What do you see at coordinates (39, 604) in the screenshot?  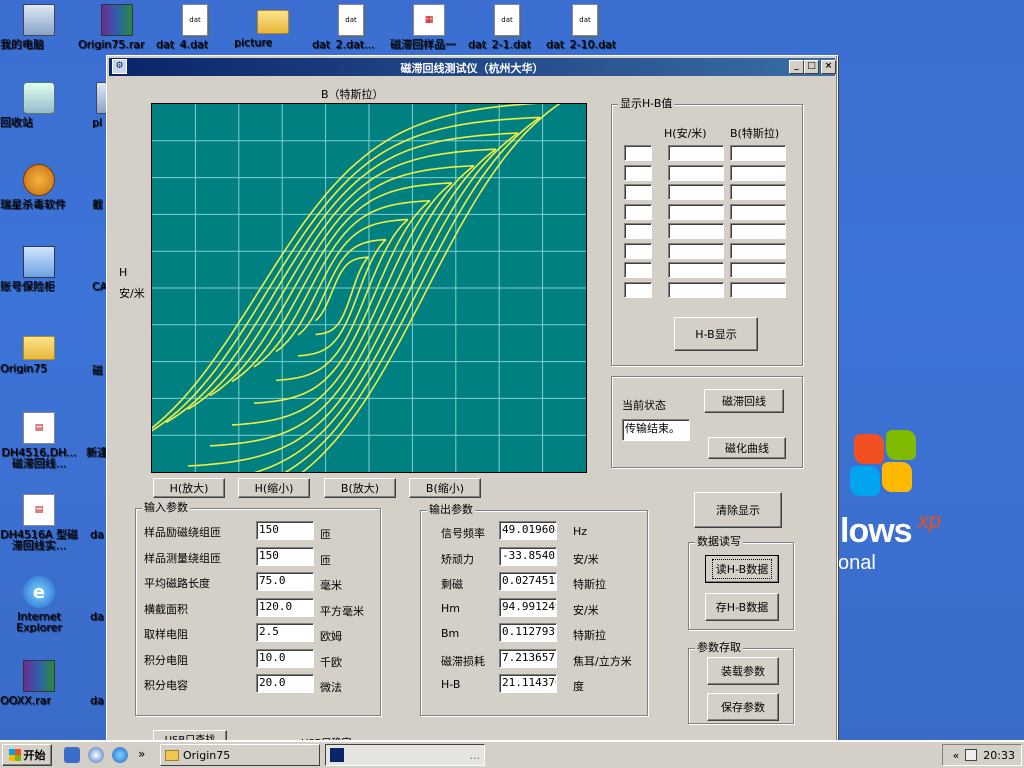 I see `desktop-icon-ie: e Internet Explorer` at bounding box center [39, 604].